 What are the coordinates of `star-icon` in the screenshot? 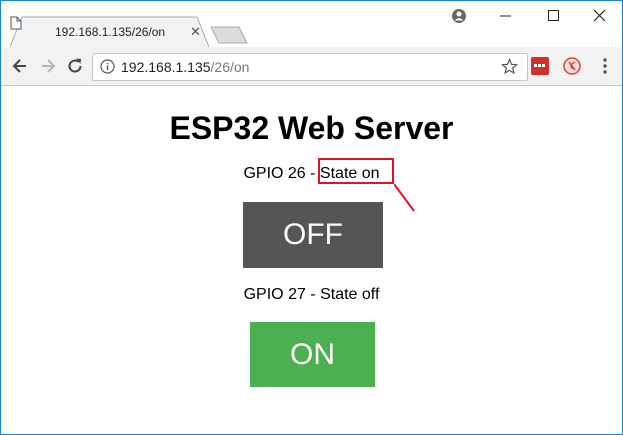 It's located at (509, 66).